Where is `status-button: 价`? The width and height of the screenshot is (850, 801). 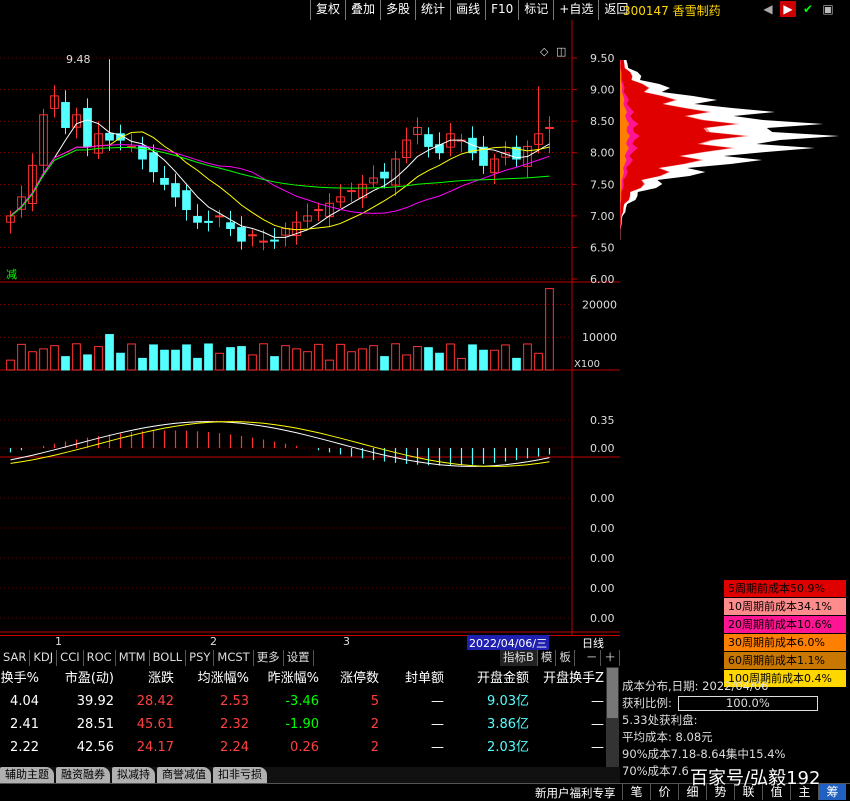
status-button: 价 is located at coordinates (664, 792).